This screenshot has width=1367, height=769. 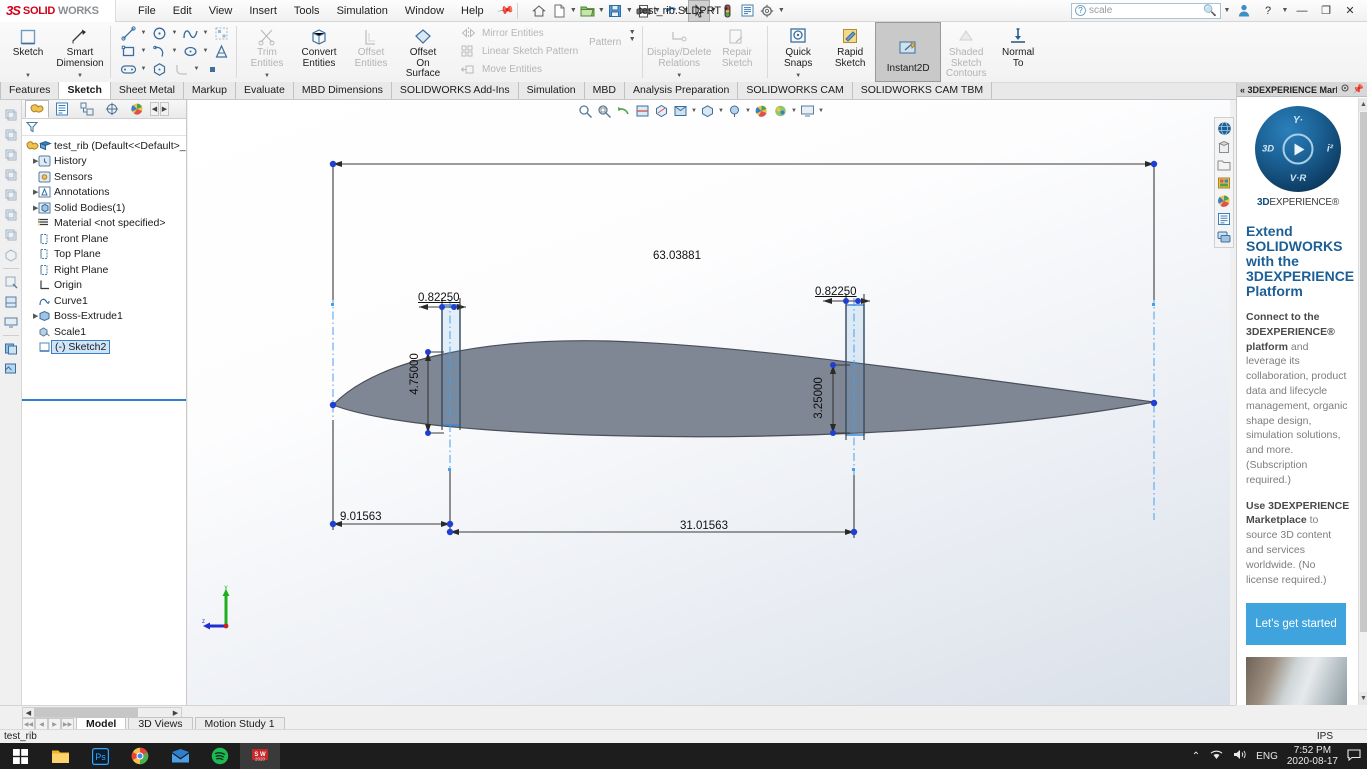 What do you see at coordinates (439, 298) in the screenshot?
I see `dimension-left-rib-thickness: 0.82250` at bounding box center [439, 298].